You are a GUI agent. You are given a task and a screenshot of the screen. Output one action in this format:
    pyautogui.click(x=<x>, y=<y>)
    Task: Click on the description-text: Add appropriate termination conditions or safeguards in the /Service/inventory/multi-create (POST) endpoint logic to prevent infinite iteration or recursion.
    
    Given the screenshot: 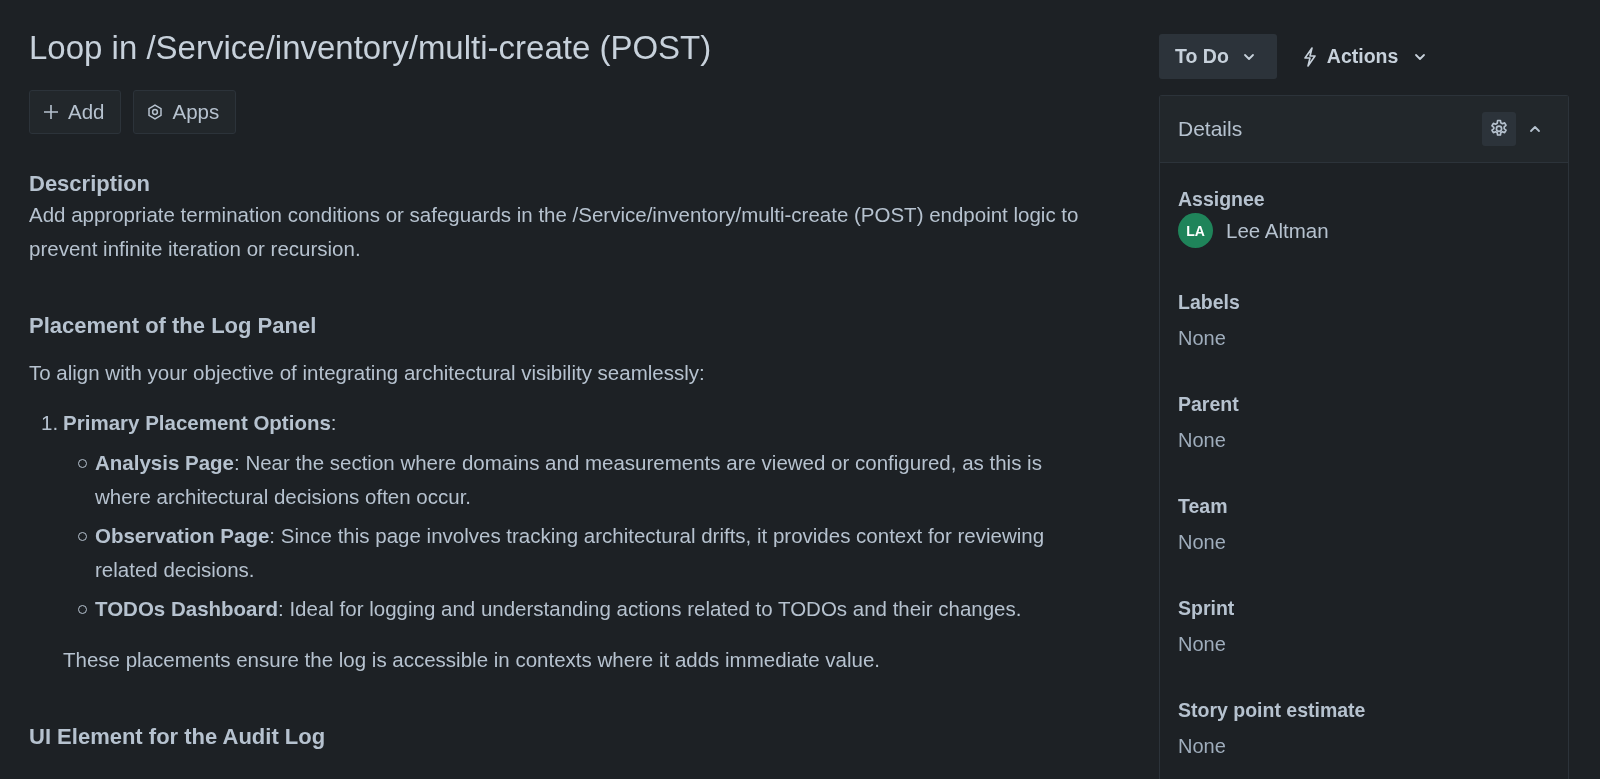 What is the action you would take?
    pyautogui.click(x=554, y=232)
    